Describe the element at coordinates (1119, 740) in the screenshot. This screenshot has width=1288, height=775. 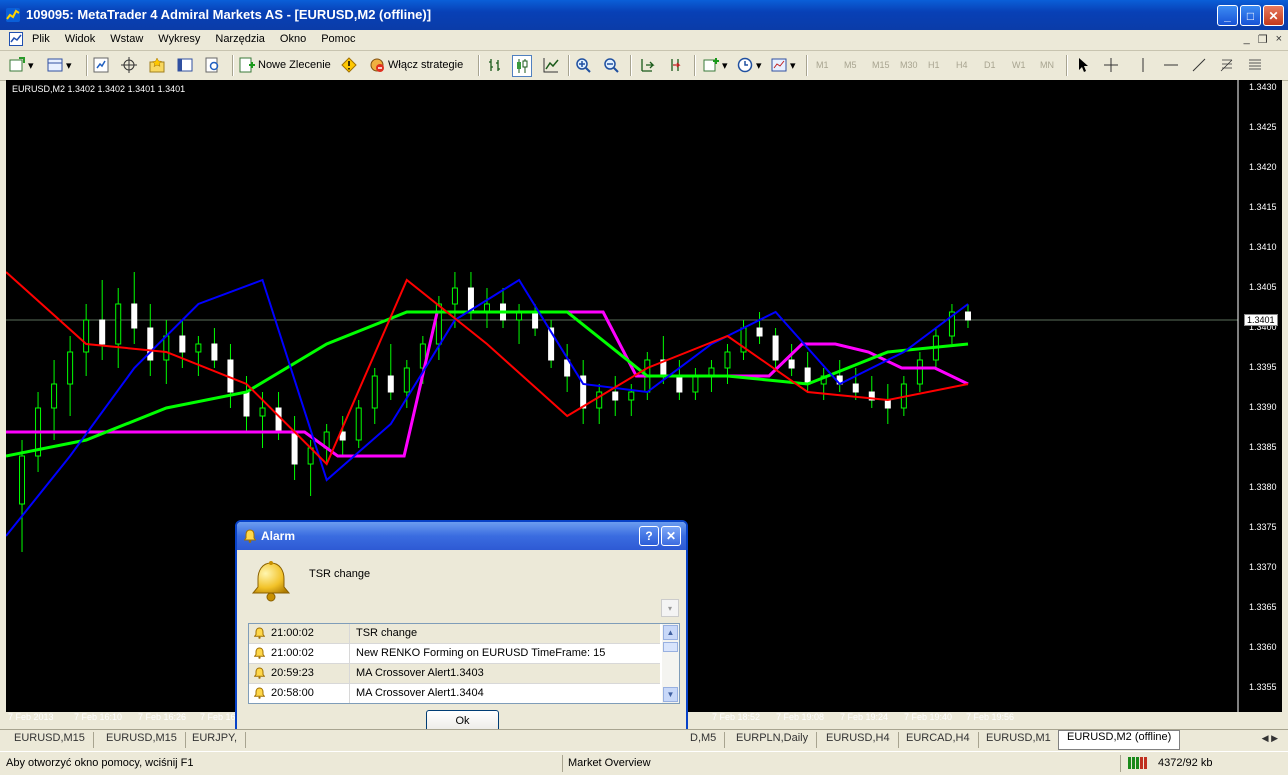
I see `chart-tab: EURUSD,M2 (offline)` at that location.